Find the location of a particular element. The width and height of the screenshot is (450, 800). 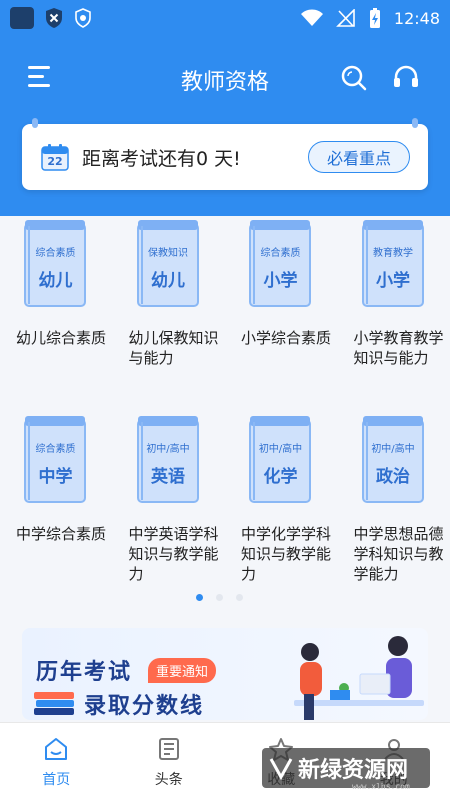

carousel-pager is located at coordinates (219, 597).